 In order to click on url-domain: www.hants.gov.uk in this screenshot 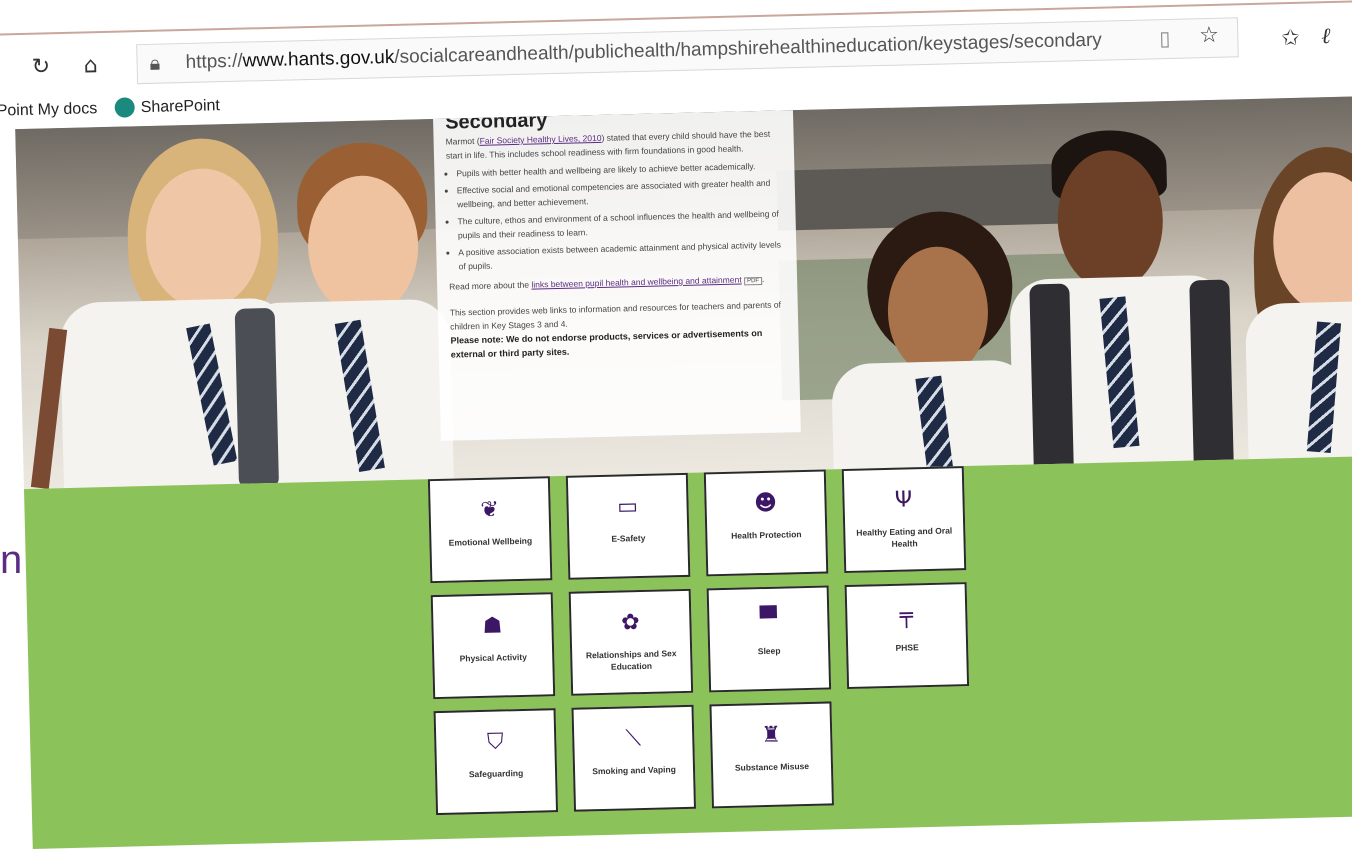, I will do `click(318, 59)`.